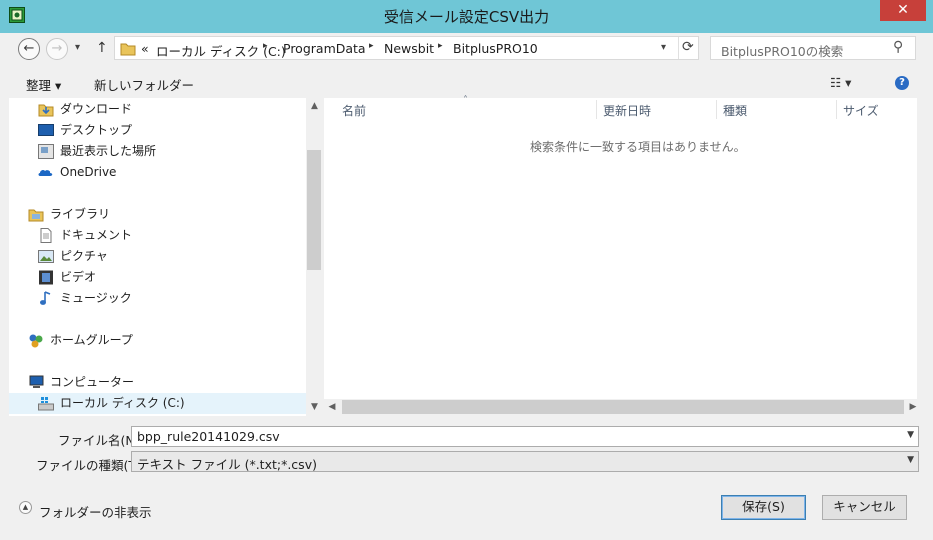 The width and height of the screenshot is (933, 540). I want to click on title-bar: 受信メール設定CSV出力 ✕, so click(466, 16).